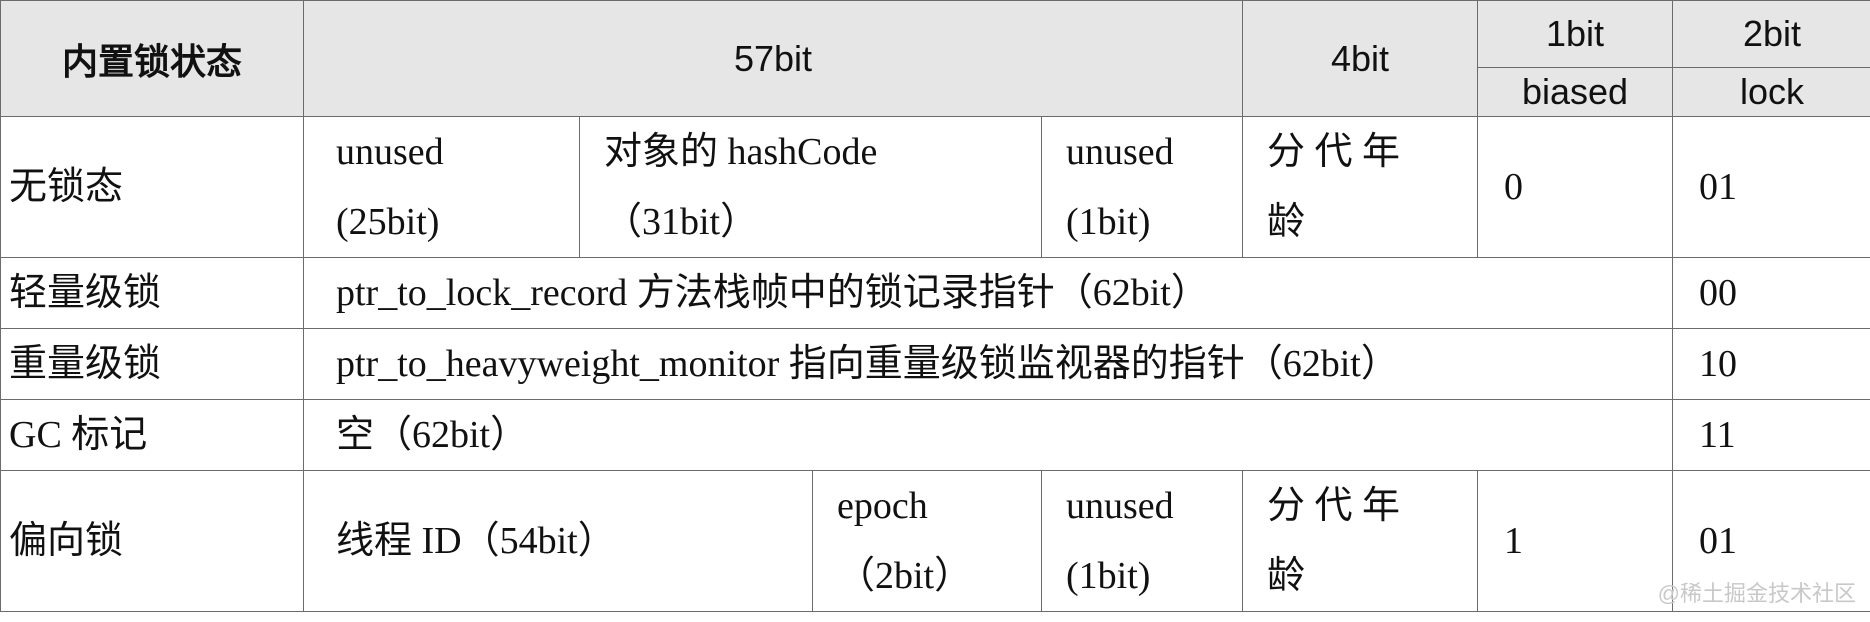 The width and height of the screenshot is (1870, 622). I want to click on biased-bit-cell: 0, so click(1575, 187).